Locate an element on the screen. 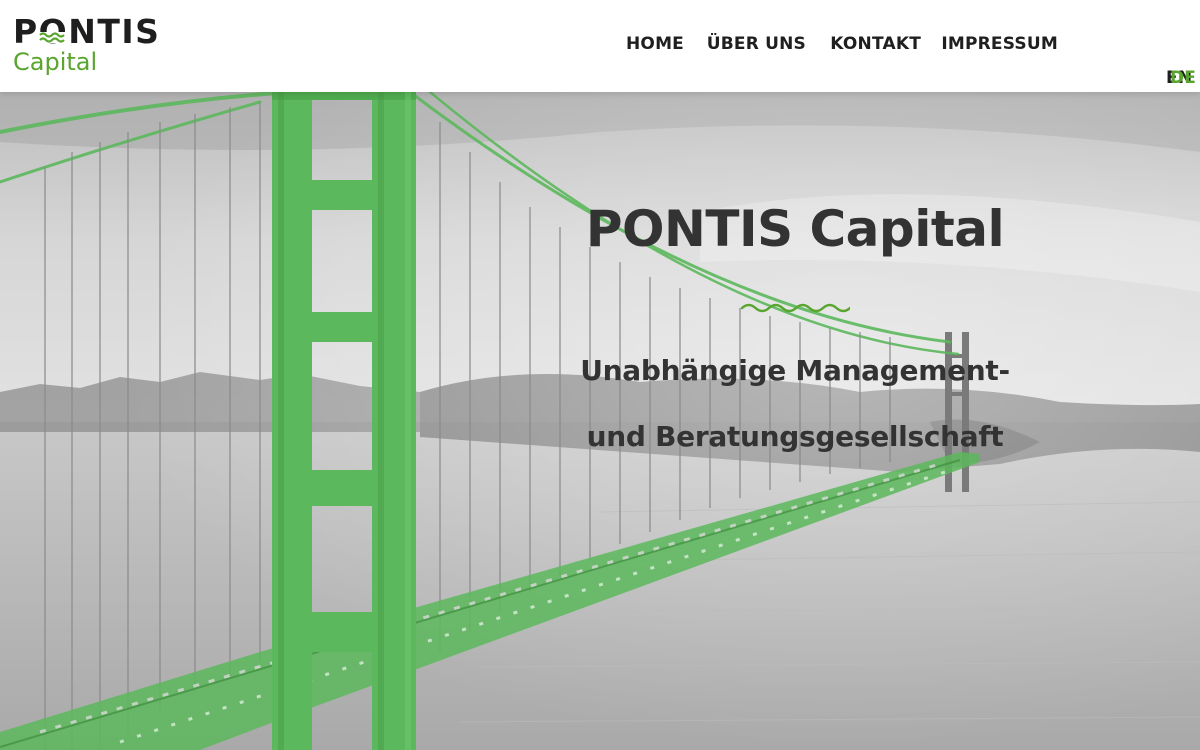  logo-tagline: Capital is located at coordinates (55, 62).